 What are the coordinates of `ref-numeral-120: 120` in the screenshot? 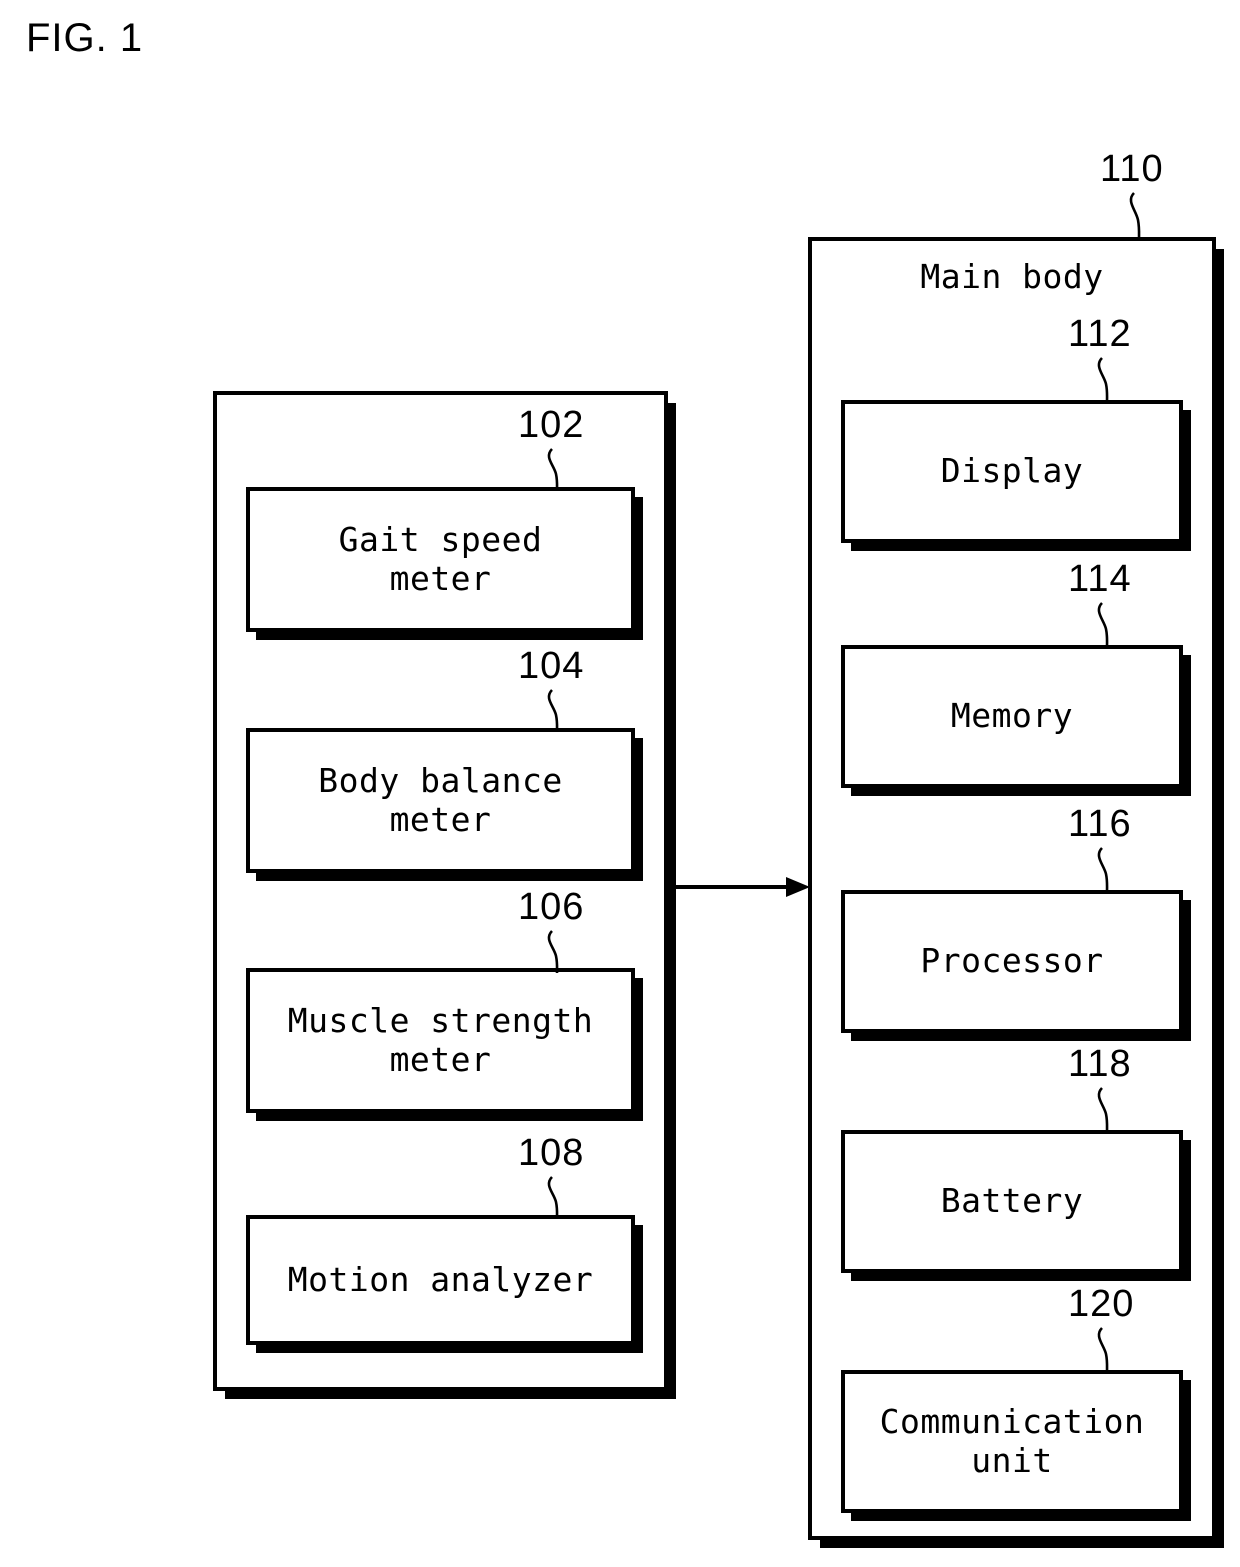 It's located at (1101, 1304).